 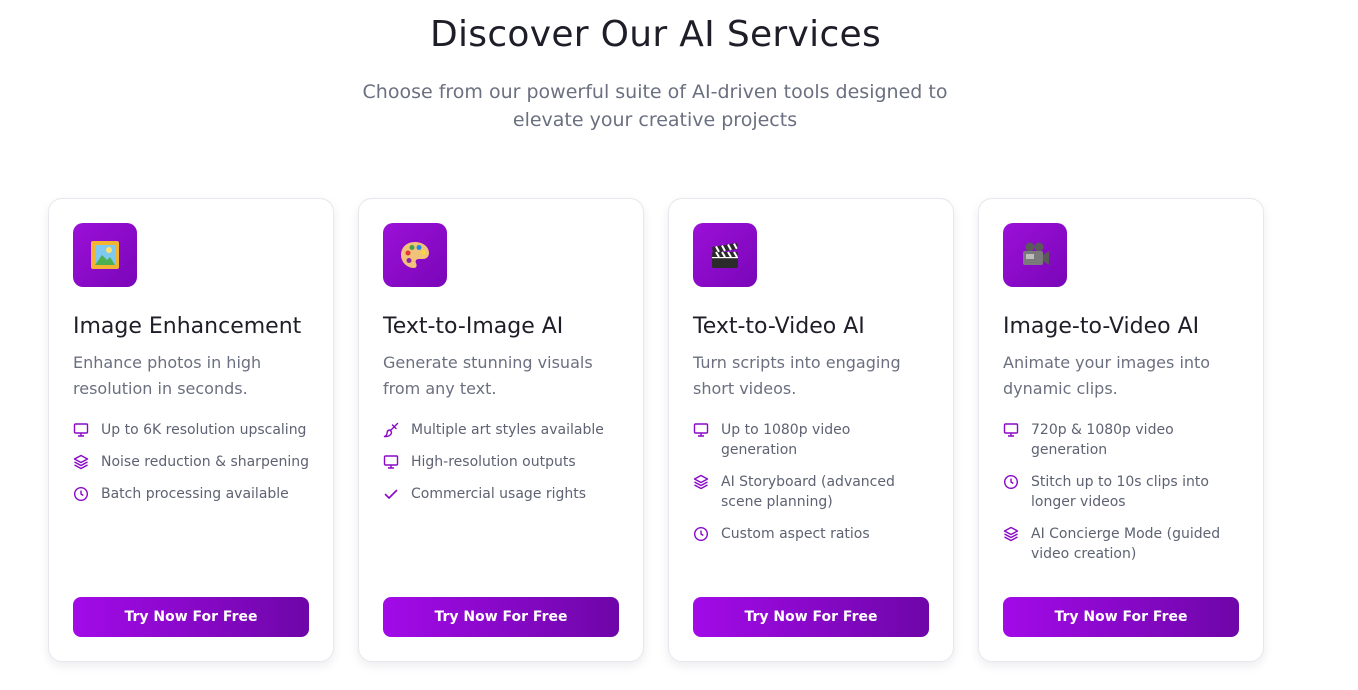 I want to click on feature-item: High-resolution outputs, so click(x=501, y=462).